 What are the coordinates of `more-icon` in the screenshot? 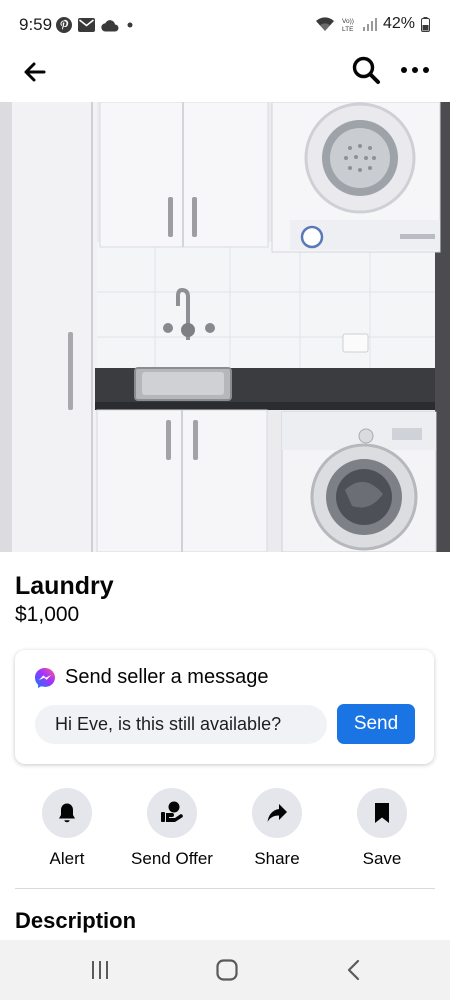 It's located at (415, 70).